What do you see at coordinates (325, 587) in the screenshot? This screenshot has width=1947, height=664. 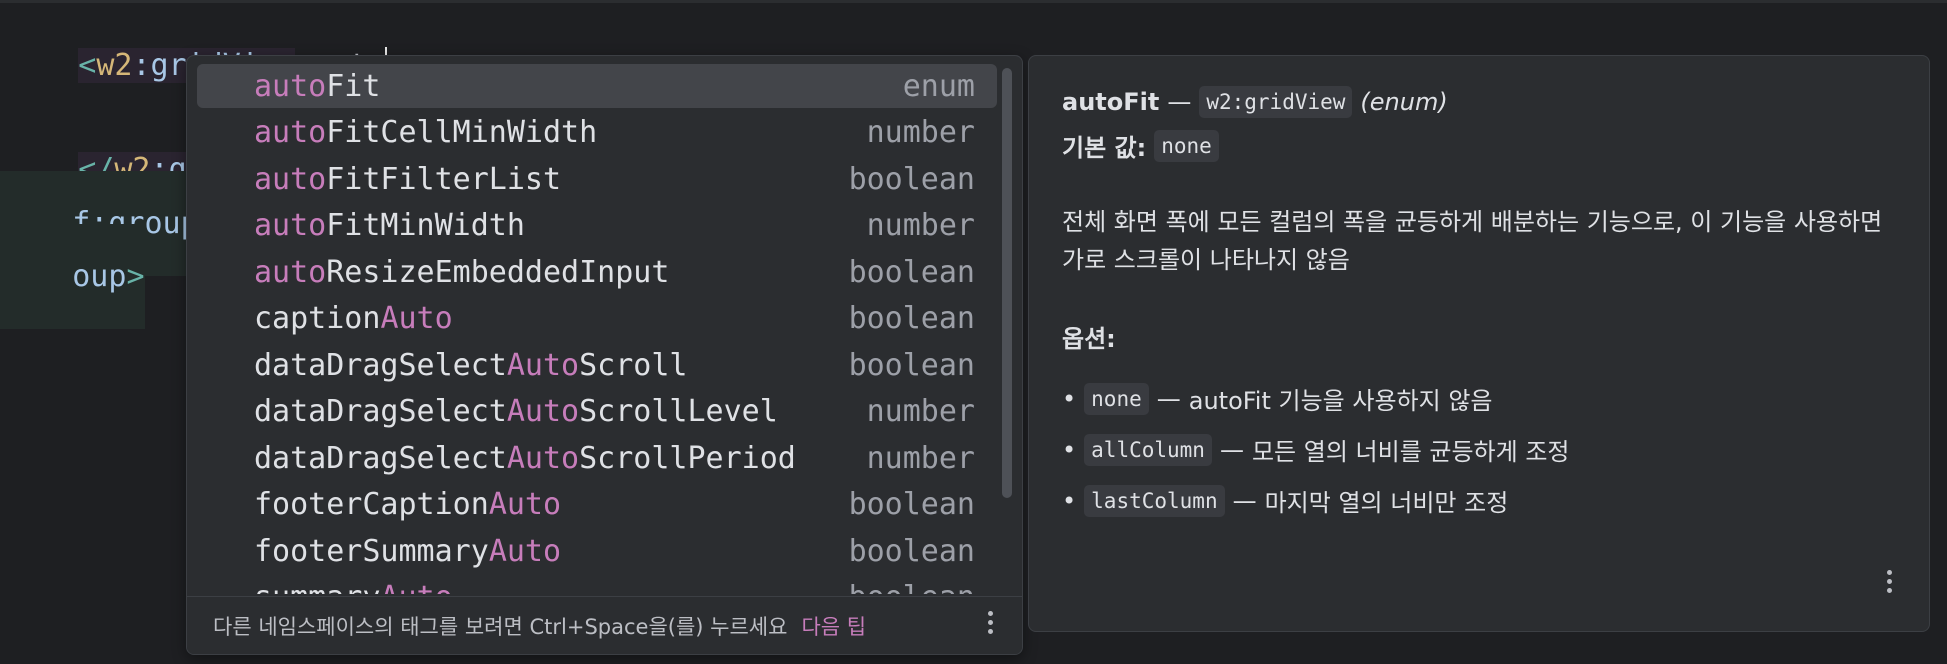 I see `completion-item-name: summaryAuto` at bounding box center [325, 587].